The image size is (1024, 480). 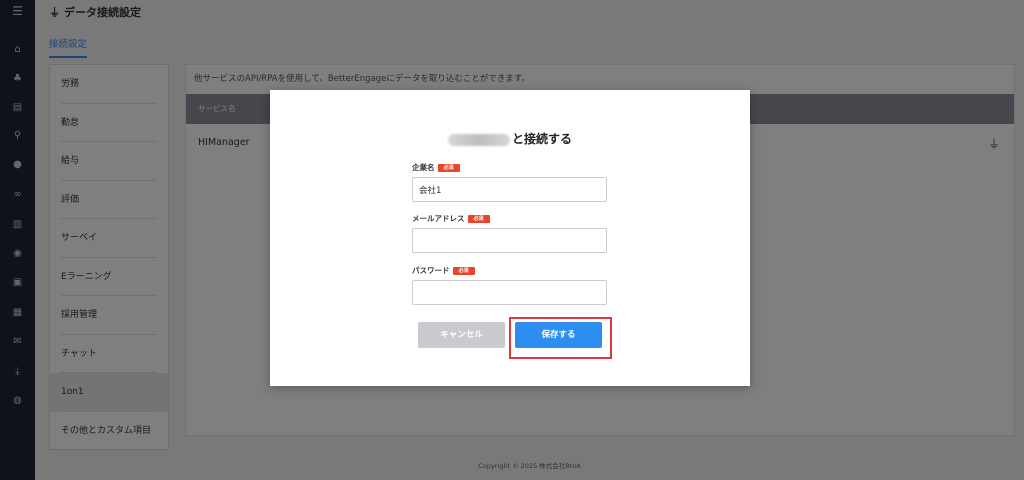 I want to click on company-label-text: 企業名, so click(x=423, y=167).